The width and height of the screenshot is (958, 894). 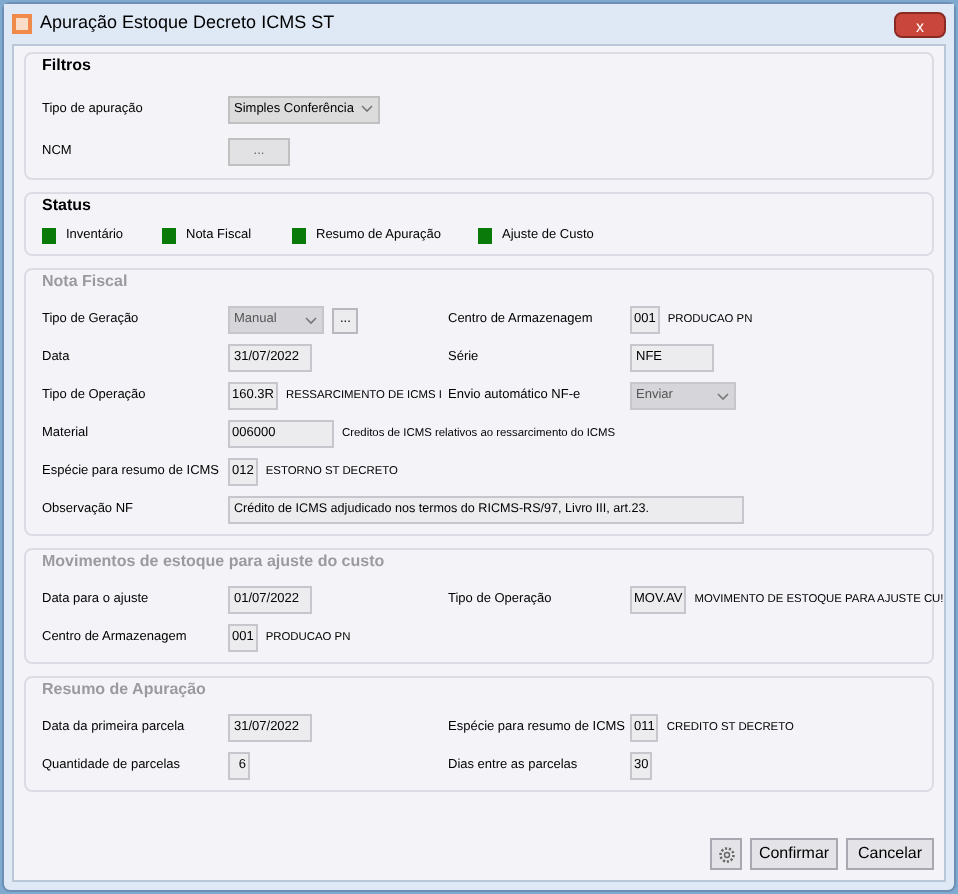 I want to click on settings-button, so click(x=726, y=854).